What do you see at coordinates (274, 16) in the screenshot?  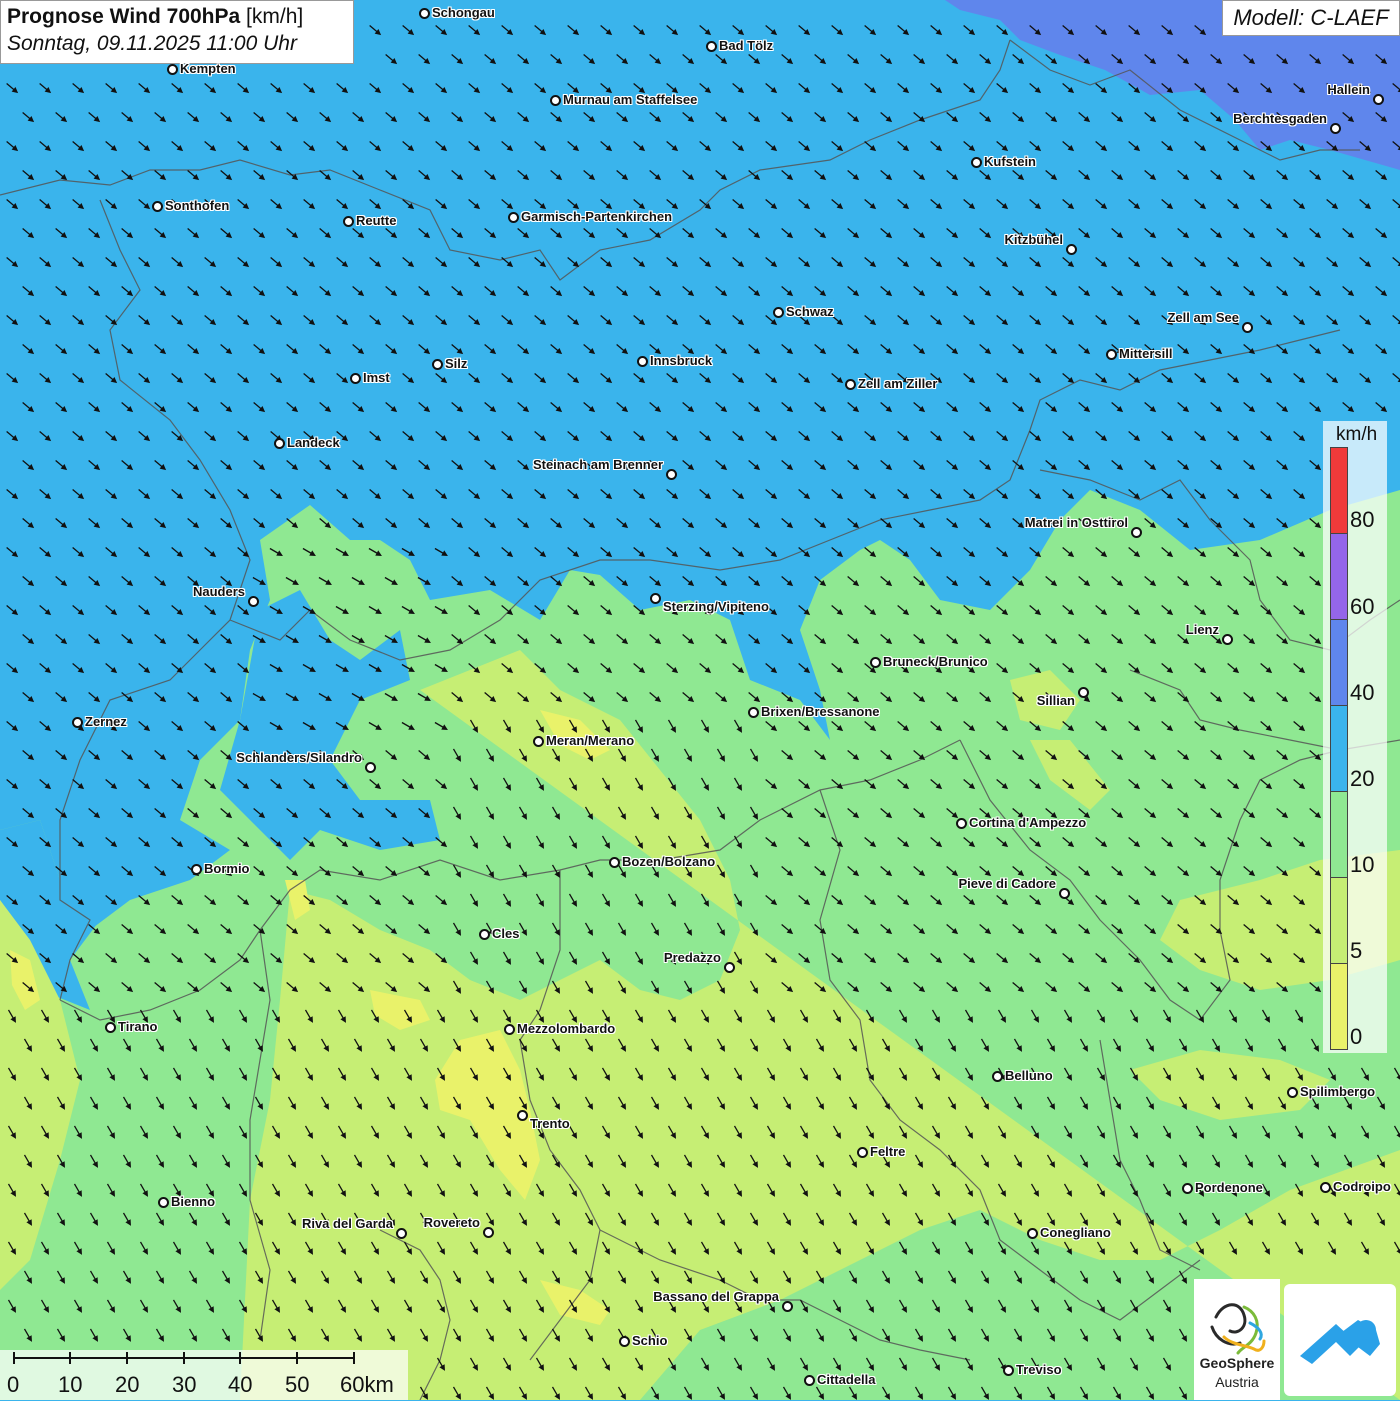 I see `title-unit: [km/h]` at bounding box center [274, 16].